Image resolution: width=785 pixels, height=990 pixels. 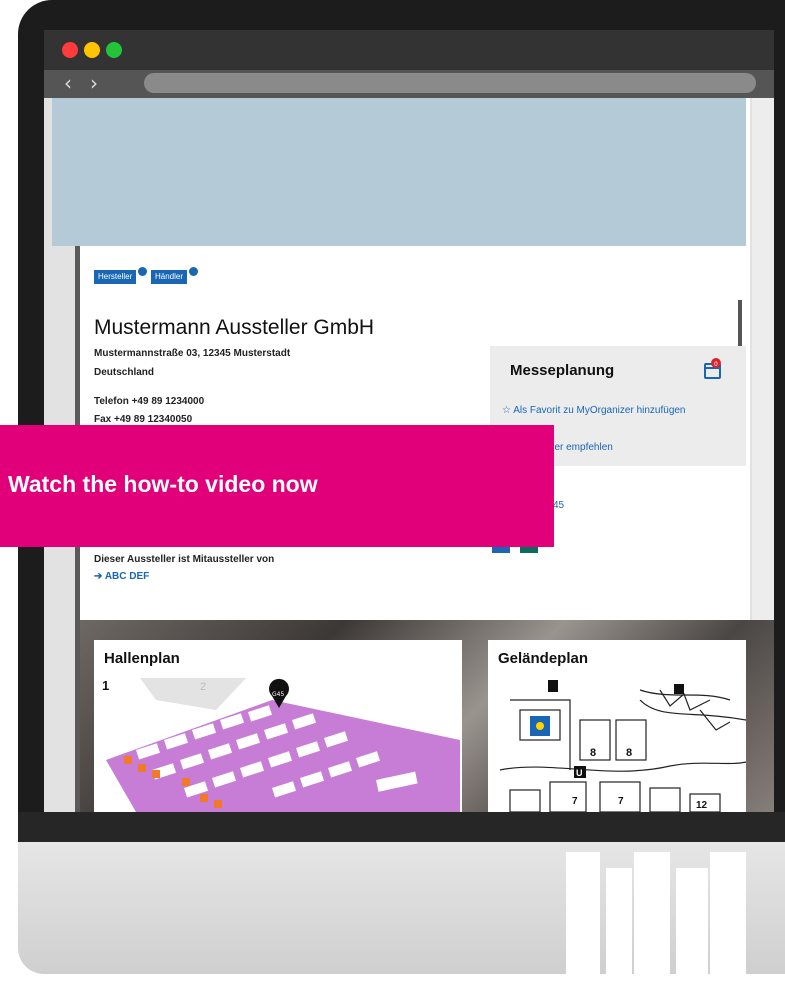 What do you see at coordinates (599, 410) in the screenshot?
I see `add-favorite-label: Als Favorit zu MyOrganizer hinzufügen` at bounding box center [599, 410].